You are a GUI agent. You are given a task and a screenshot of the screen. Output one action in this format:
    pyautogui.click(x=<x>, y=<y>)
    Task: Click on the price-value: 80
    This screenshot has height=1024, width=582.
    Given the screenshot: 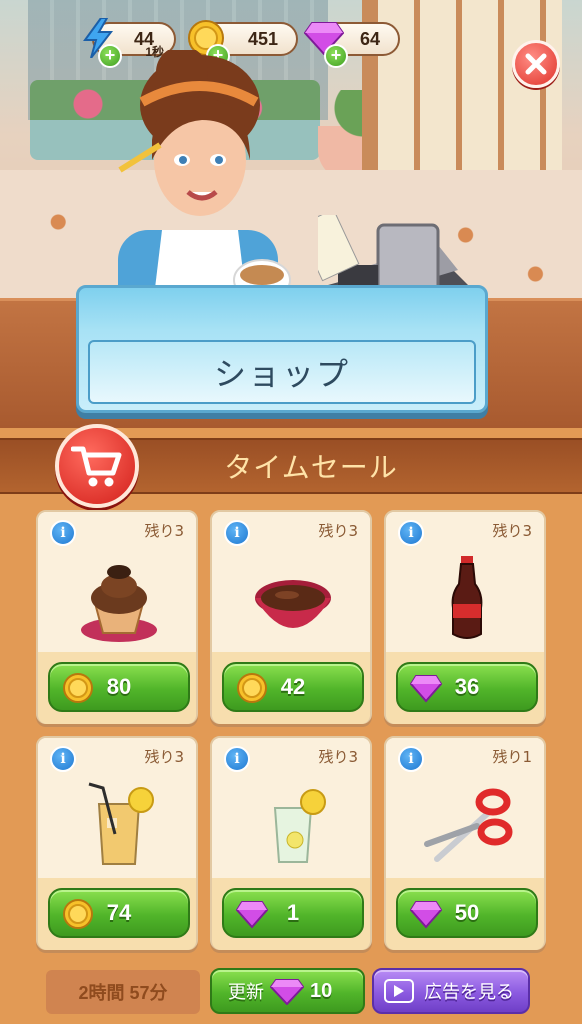 What is the action you would take?
    pyautogui.click(x=119, y=686)
    